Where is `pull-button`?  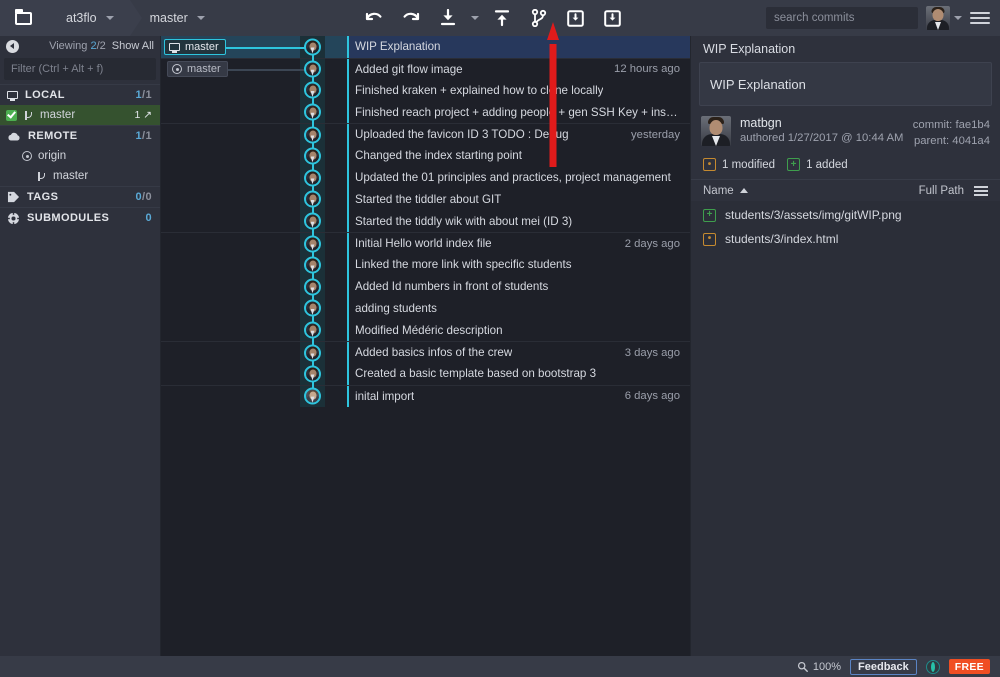 pull-button is located at coordinates (448, 18).